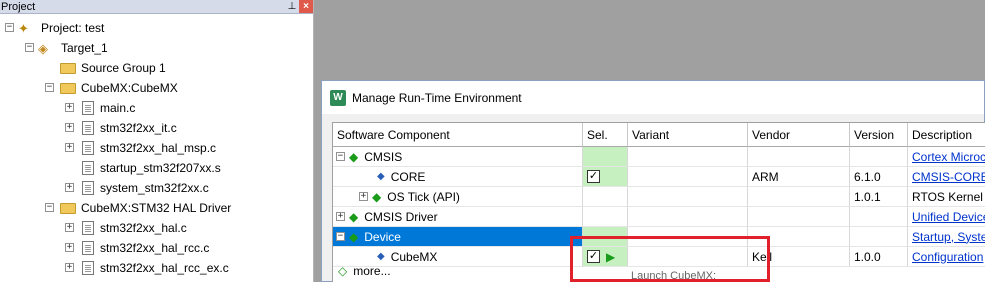  Describe the element at coordinates (73, 28) in the screenshot. I see `tree-item-label: Project: test` at that location.